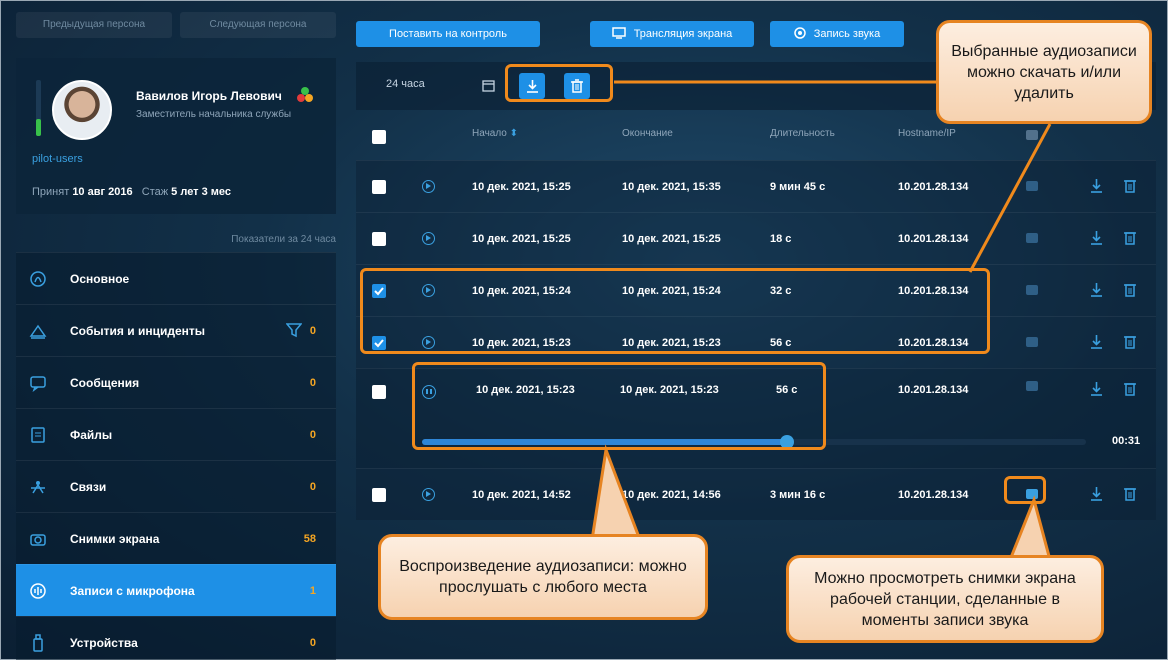 Image resolution: width=1168 pixels, height=660 pixels. I want to click on highlight-playback, so click(619, 406).